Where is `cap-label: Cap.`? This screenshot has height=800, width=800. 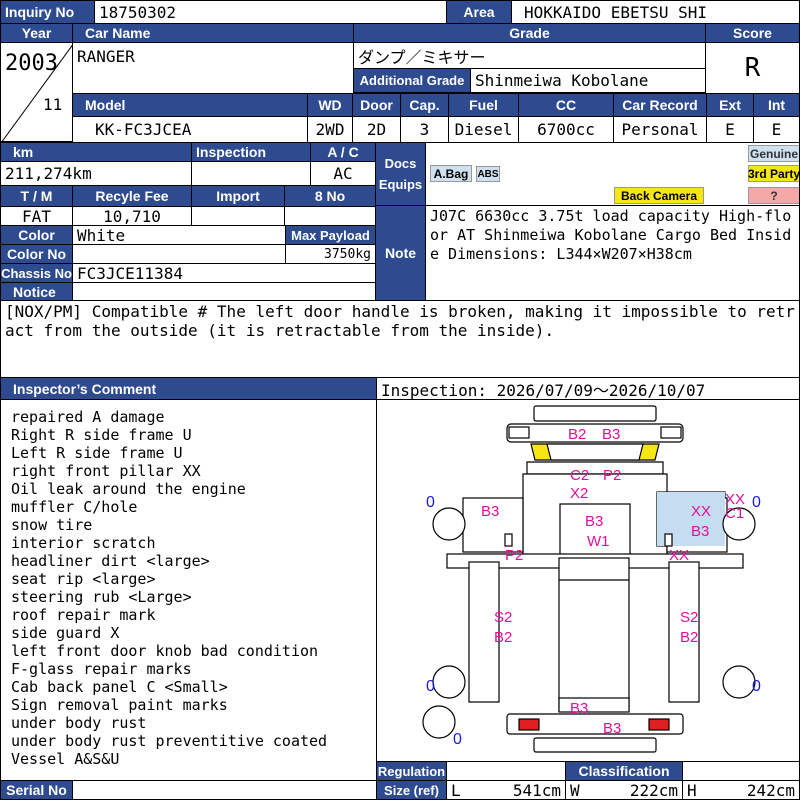
cap-label: Cap. is located at coordinates (424, 105).